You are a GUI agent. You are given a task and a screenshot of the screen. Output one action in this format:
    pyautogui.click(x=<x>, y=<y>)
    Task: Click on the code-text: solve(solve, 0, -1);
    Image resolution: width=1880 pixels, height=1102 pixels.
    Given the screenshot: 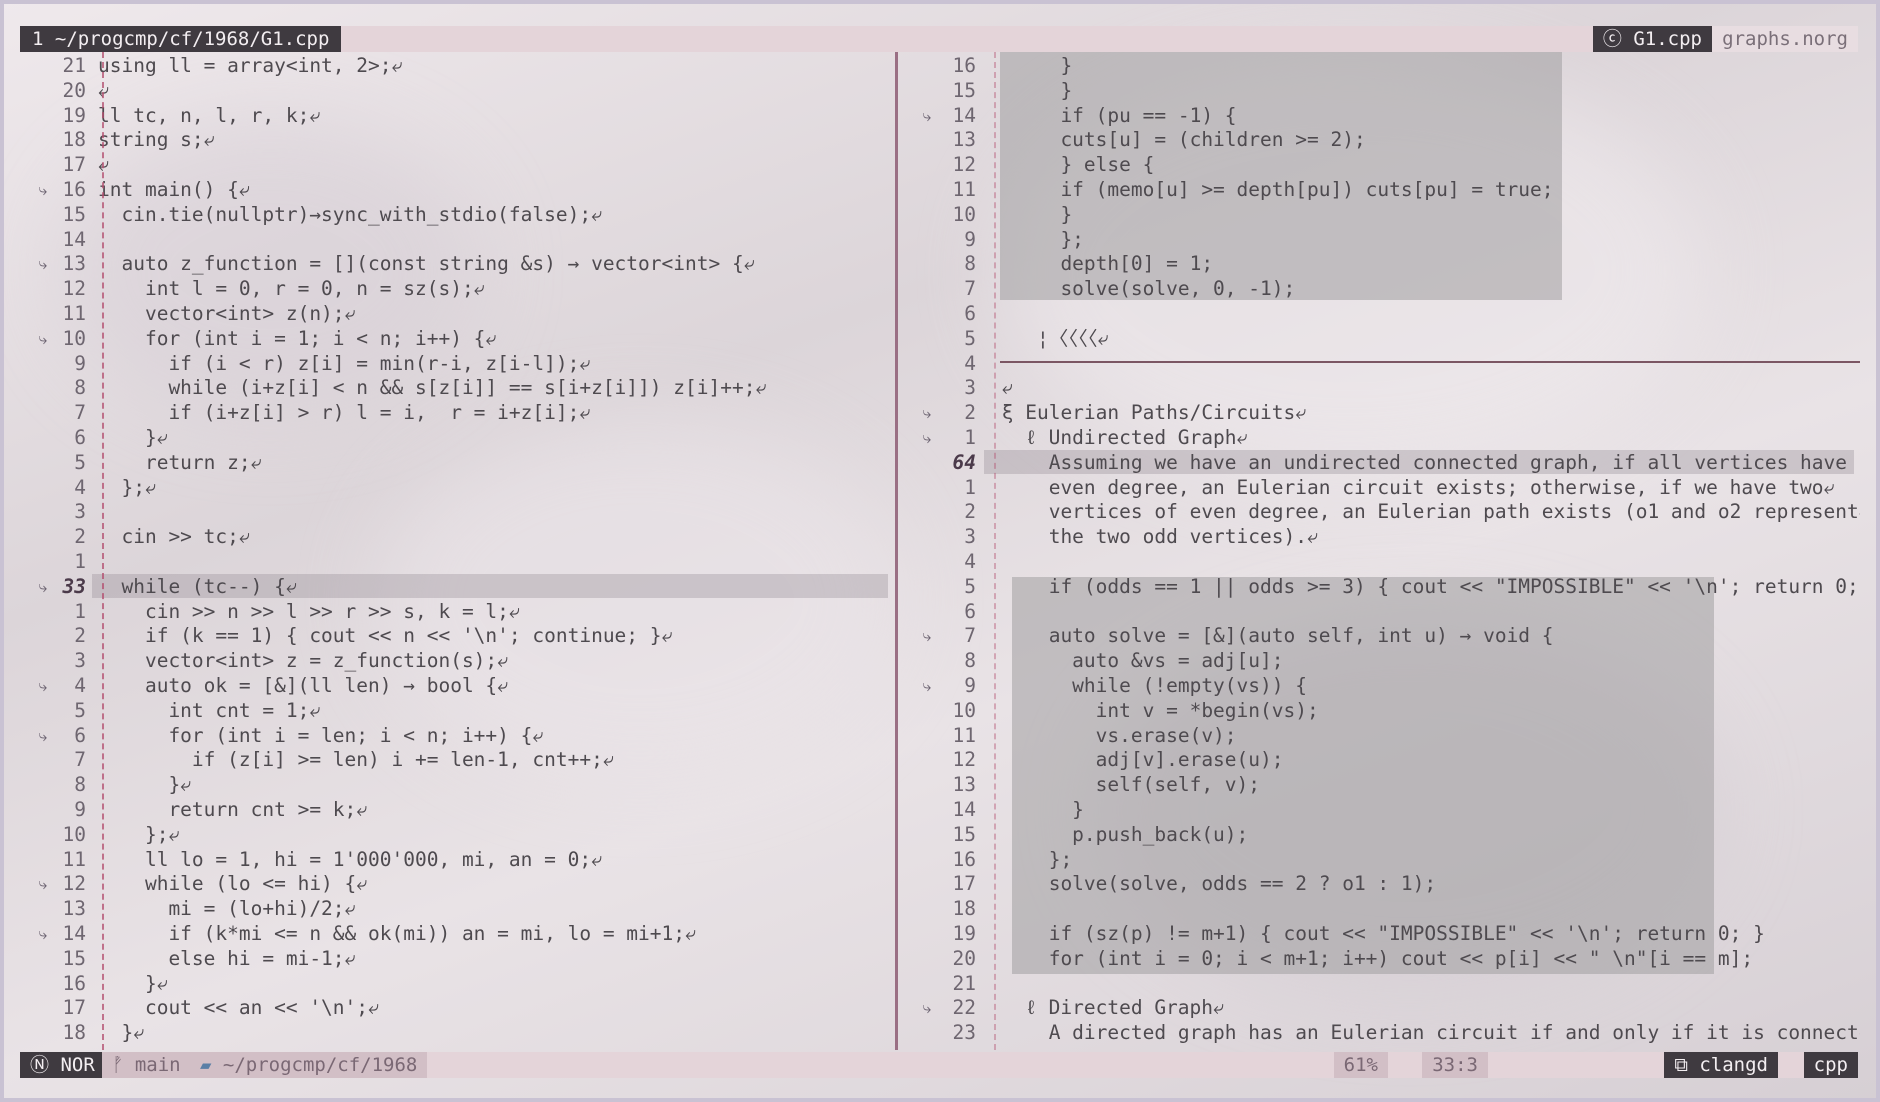 What is the action you would take?
    pyautogui.click(x=1142, y=288)
    